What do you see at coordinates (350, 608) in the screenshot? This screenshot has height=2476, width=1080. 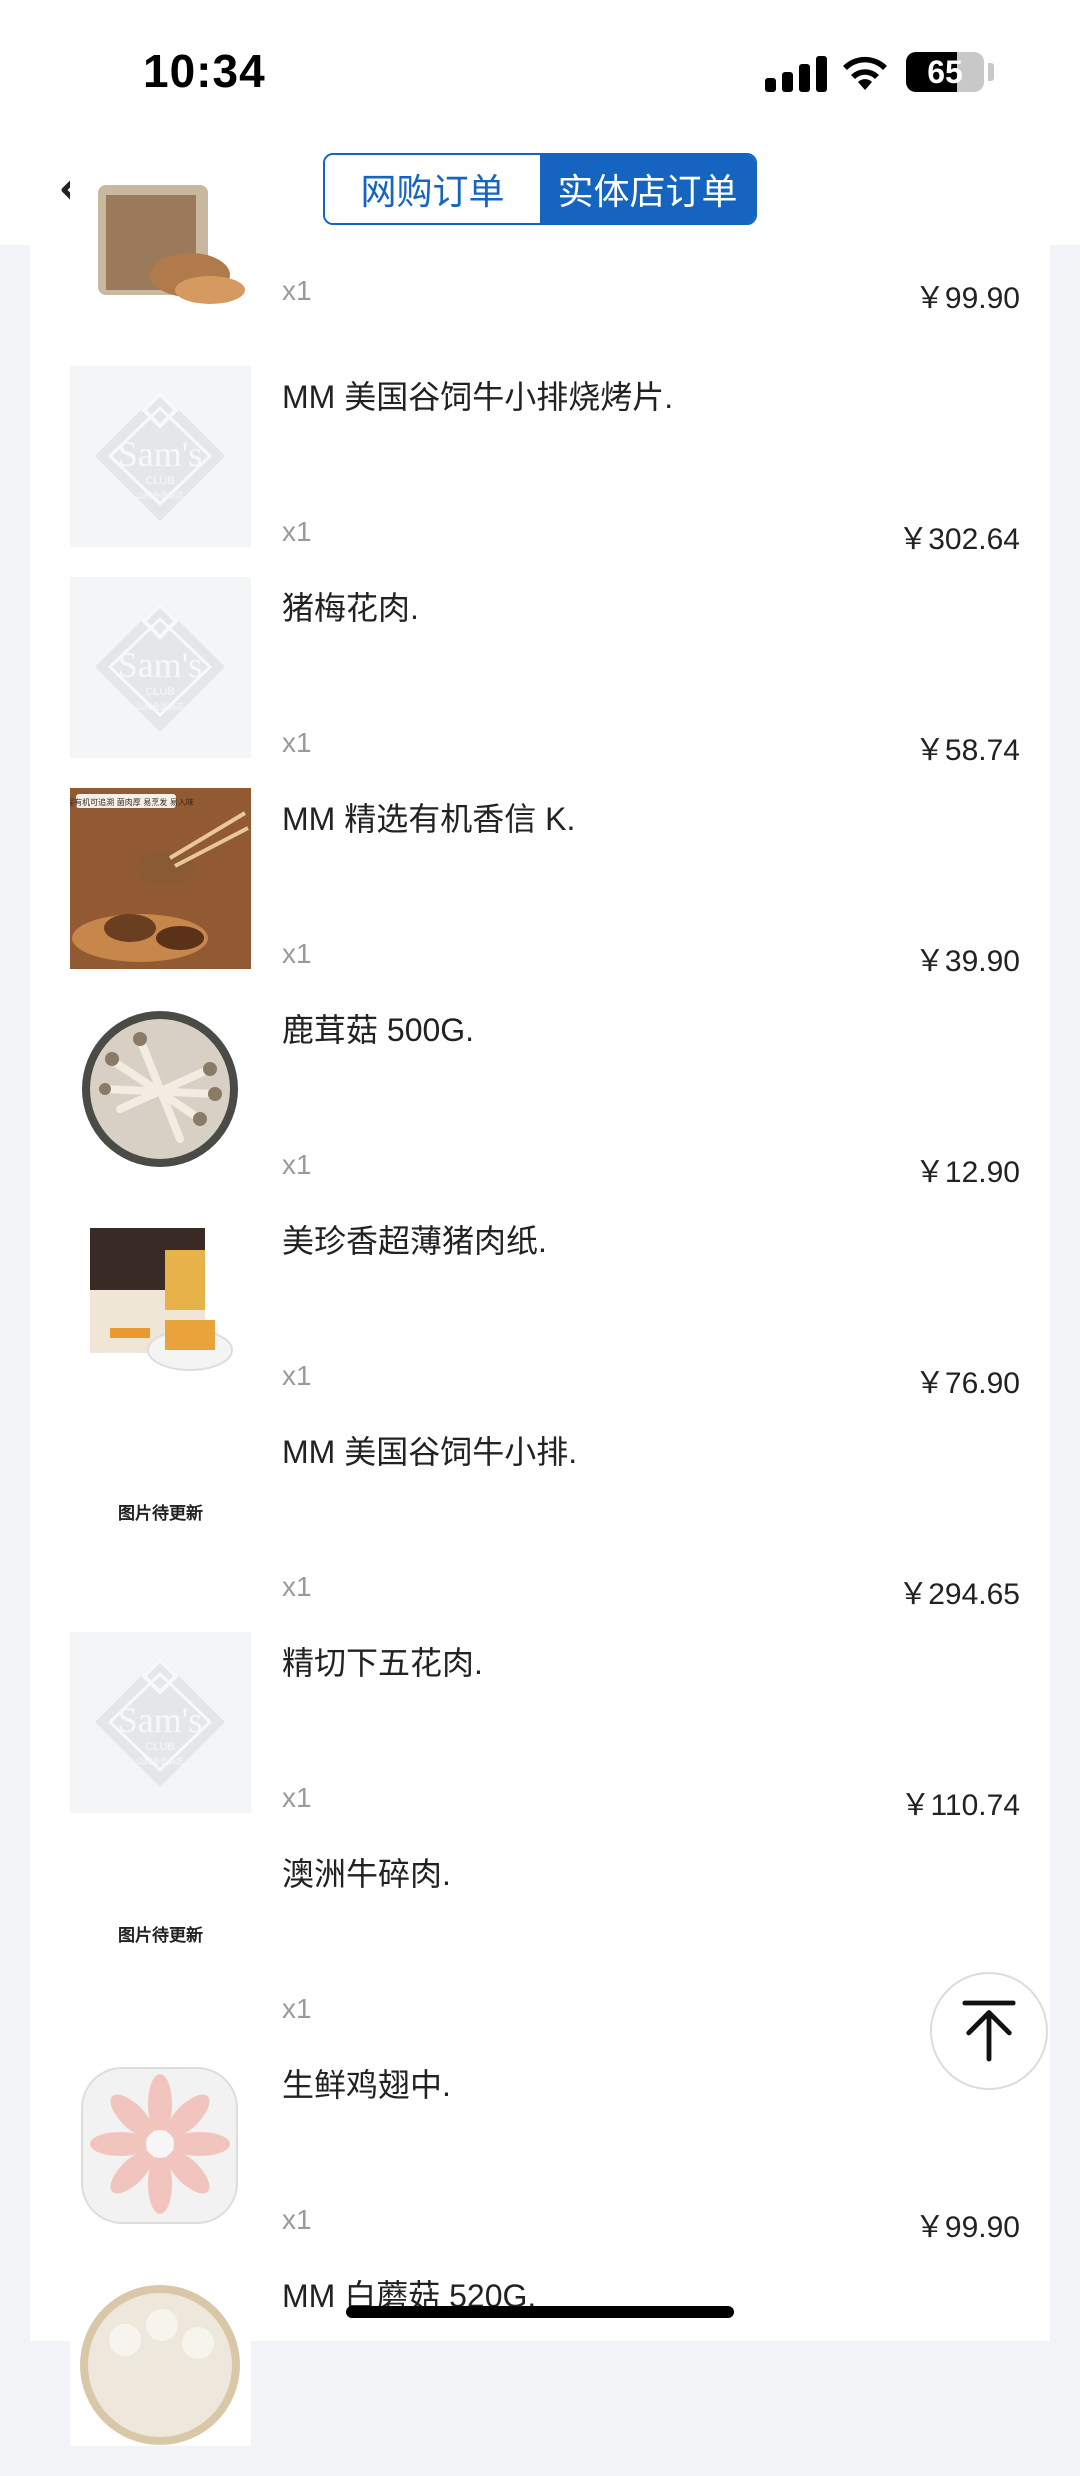 I see `item-title: 猪梅花肉.` at bounding box center [350, 608].